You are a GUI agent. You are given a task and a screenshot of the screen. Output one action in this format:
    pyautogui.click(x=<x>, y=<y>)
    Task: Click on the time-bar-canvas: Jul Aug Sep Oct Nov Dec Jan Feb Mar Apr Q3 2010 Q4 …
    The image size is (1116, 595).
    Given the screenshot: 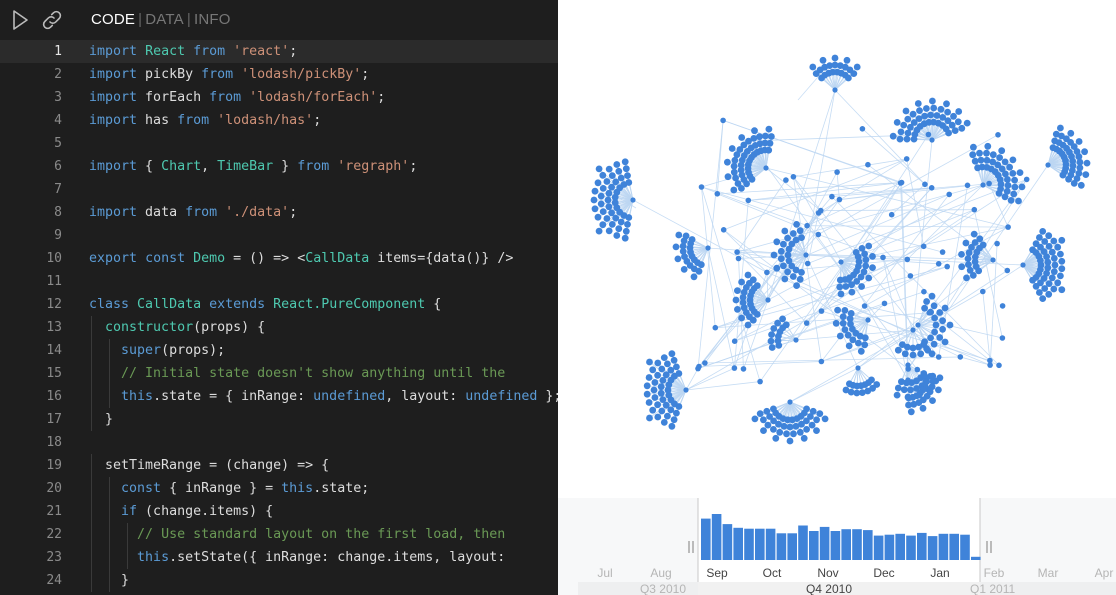 What is the action you would take?
    pyautogui.click(x=837, y=546)
    